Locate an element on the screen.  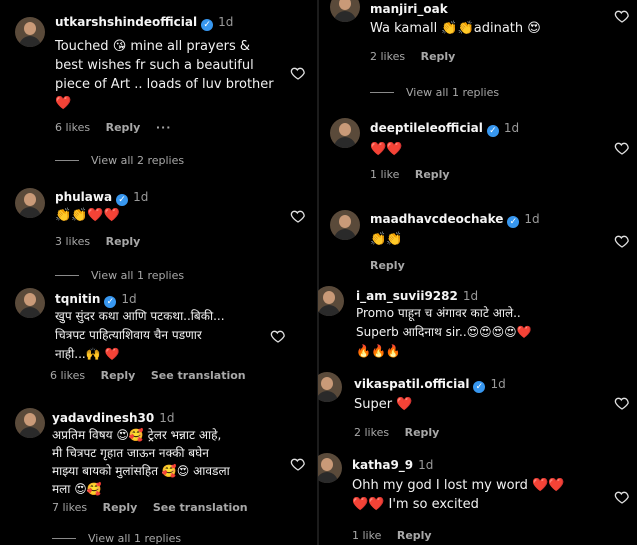
comment-meta: 2 likes Reply is located at coordinates (402, 432).